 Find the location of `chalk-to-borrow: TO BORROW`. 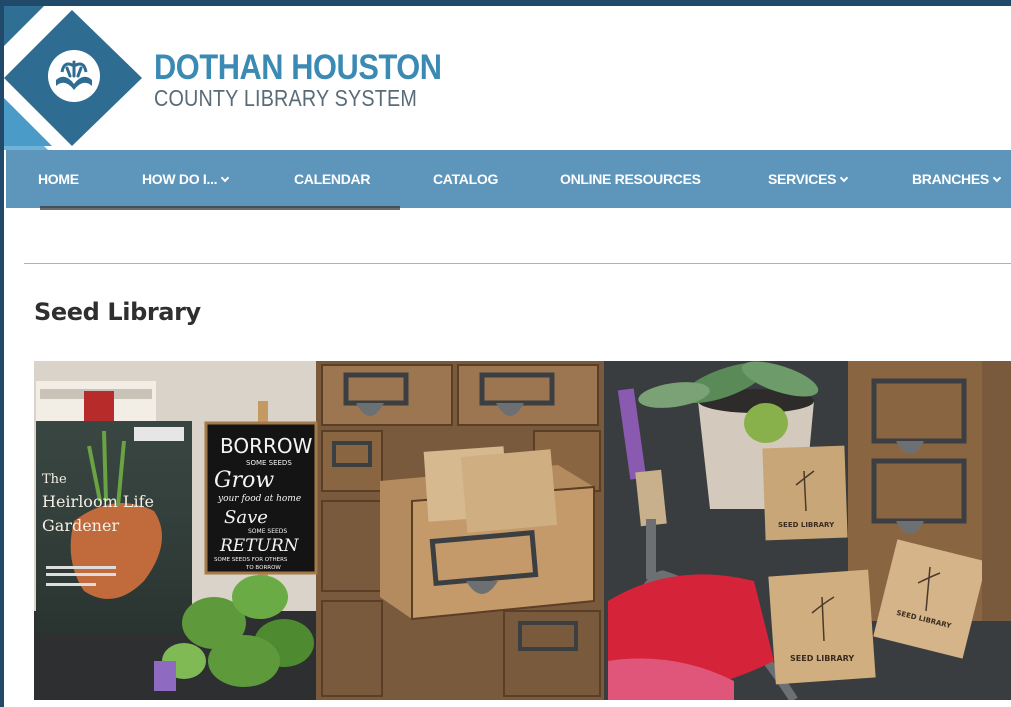

chalk-to-borrow: TO BORROW is located at coordinates (263, 568).